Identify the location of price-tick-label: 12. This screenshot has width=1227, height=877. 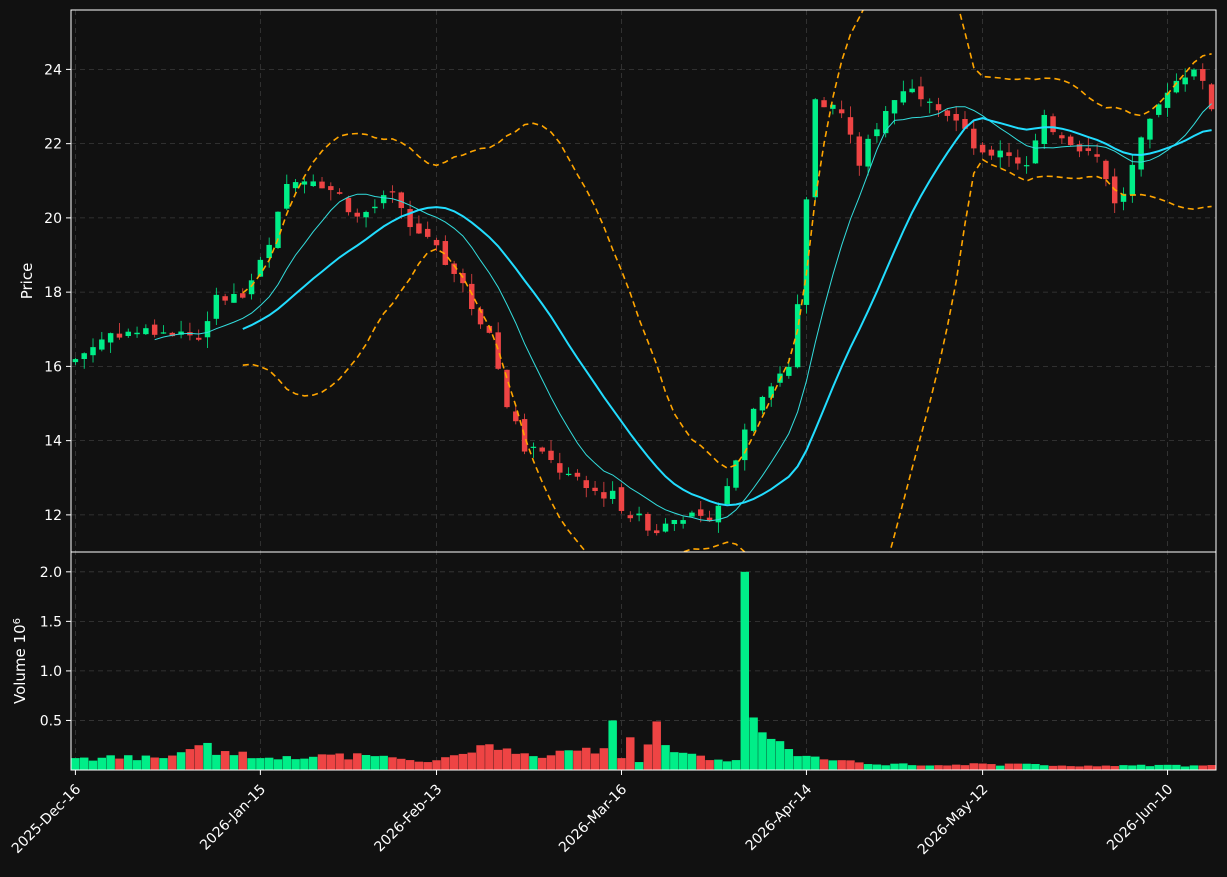
(53, 516).